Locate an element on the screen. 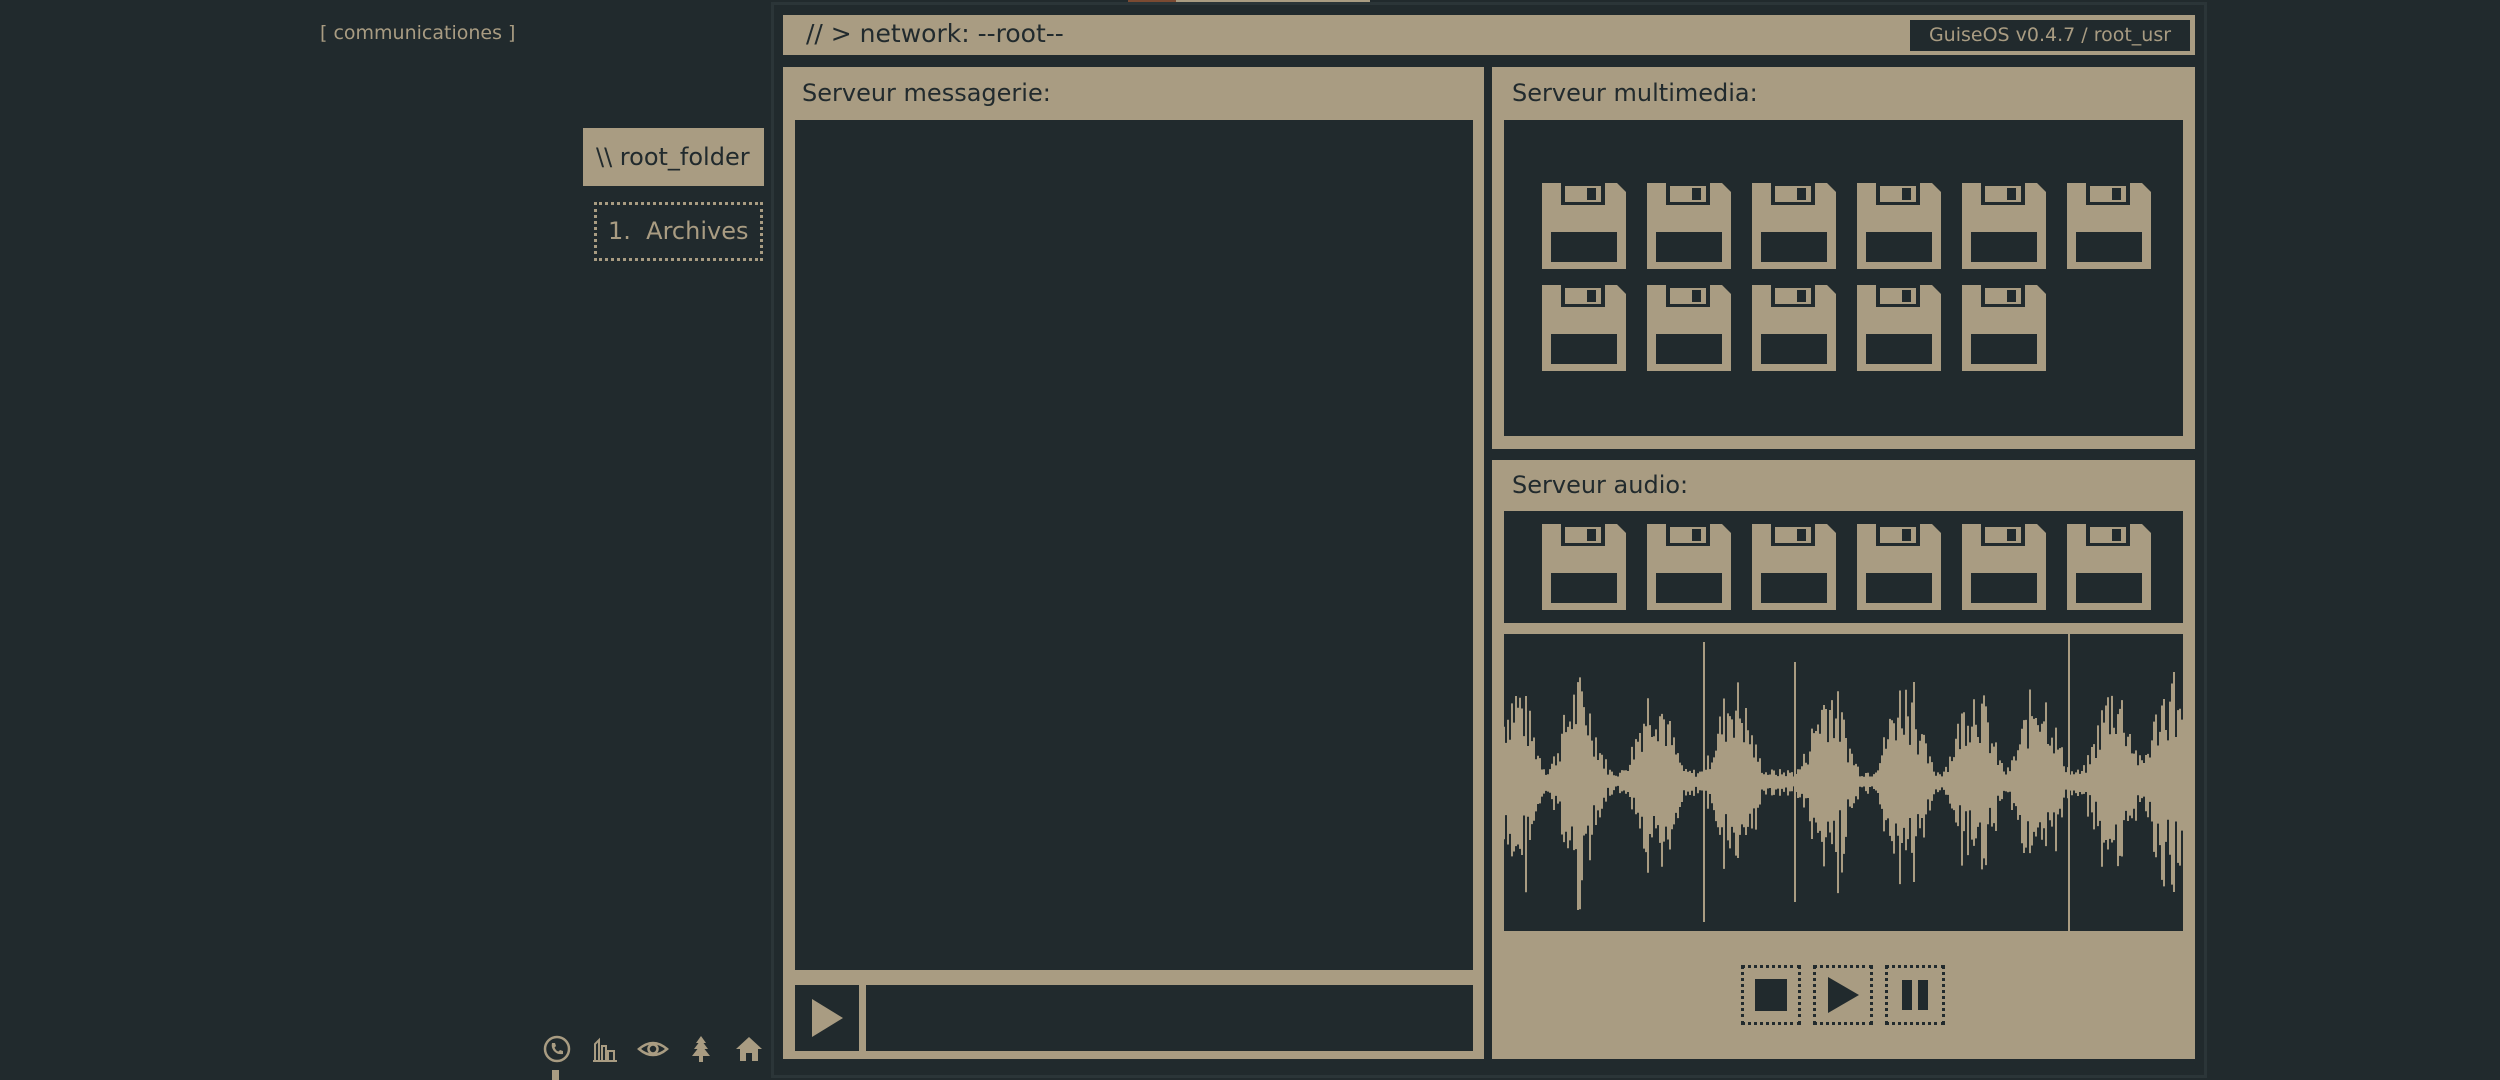  dock-active-indicator is located at coordinates (555, 1075).